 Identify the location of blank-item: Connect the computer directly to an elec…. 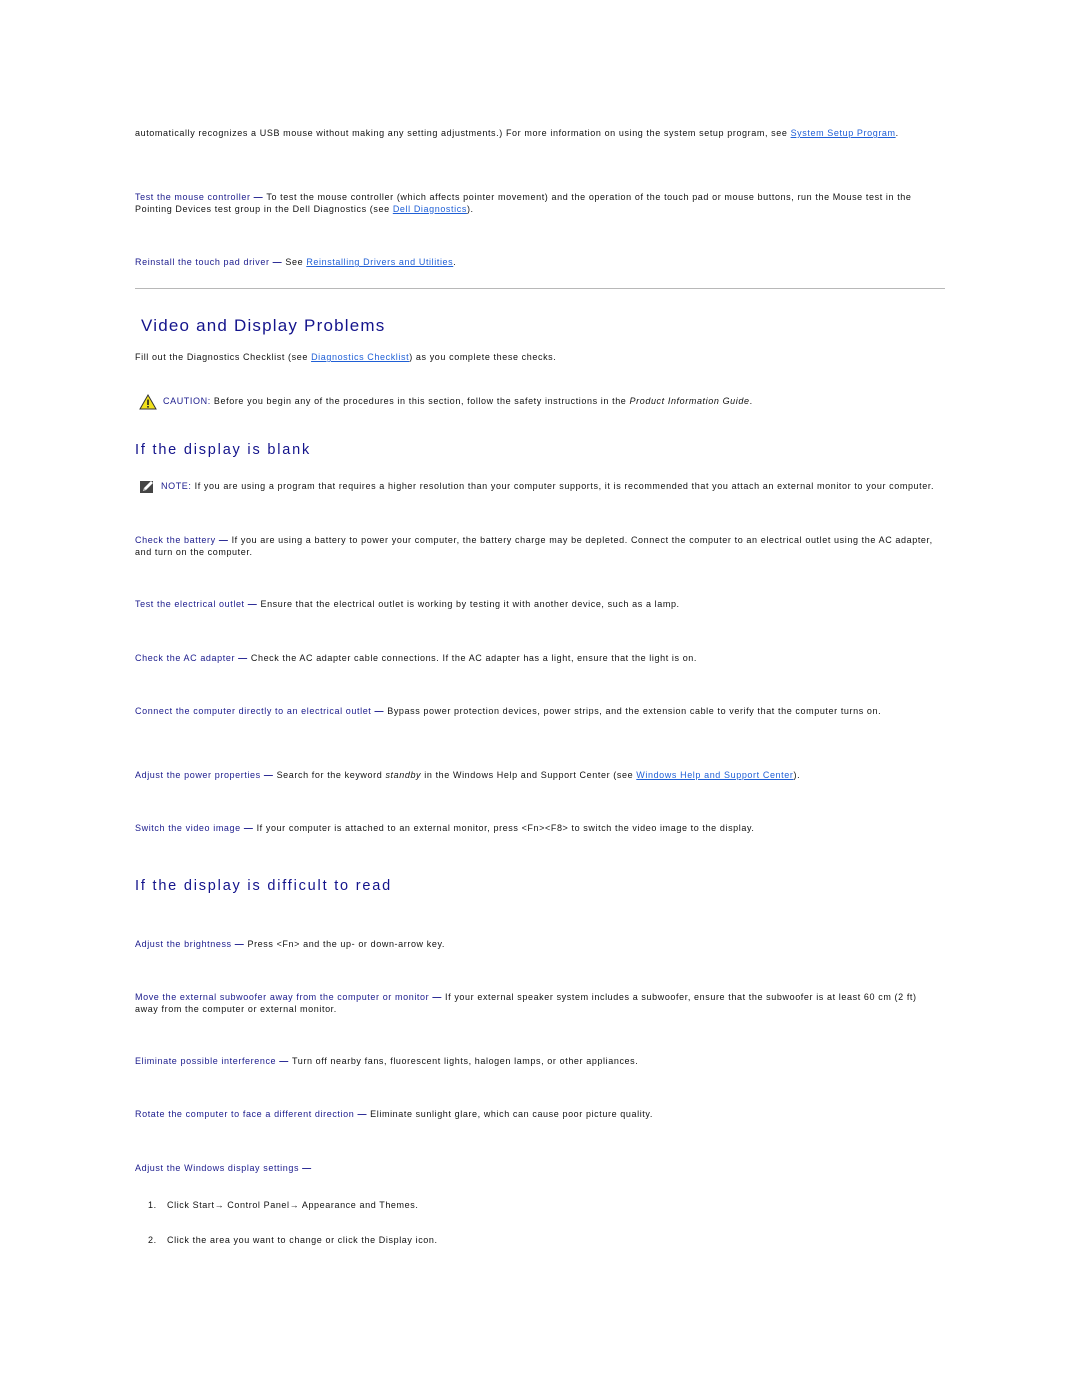
(508, 711).